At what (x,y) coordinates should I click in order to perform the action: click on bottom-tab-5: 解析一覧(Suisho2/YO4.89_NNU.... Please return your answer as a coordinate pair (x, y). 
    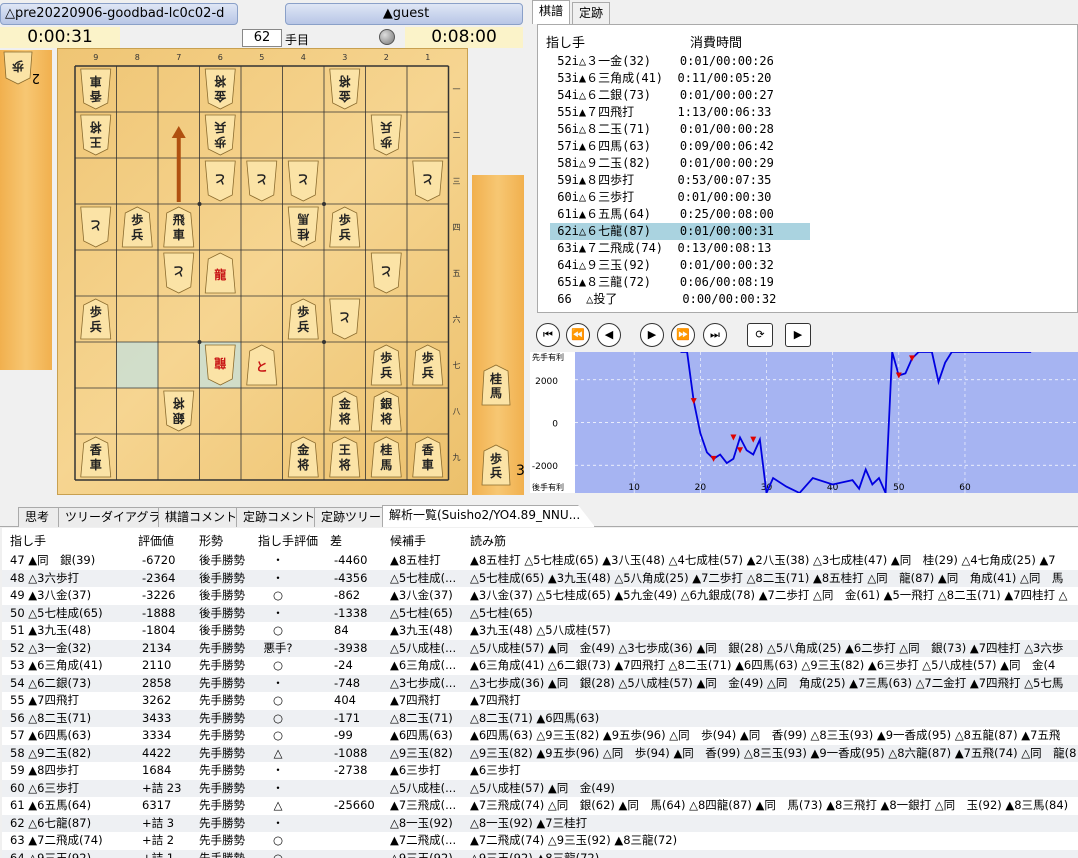
    Looking at the image, I should click on (489, 516).